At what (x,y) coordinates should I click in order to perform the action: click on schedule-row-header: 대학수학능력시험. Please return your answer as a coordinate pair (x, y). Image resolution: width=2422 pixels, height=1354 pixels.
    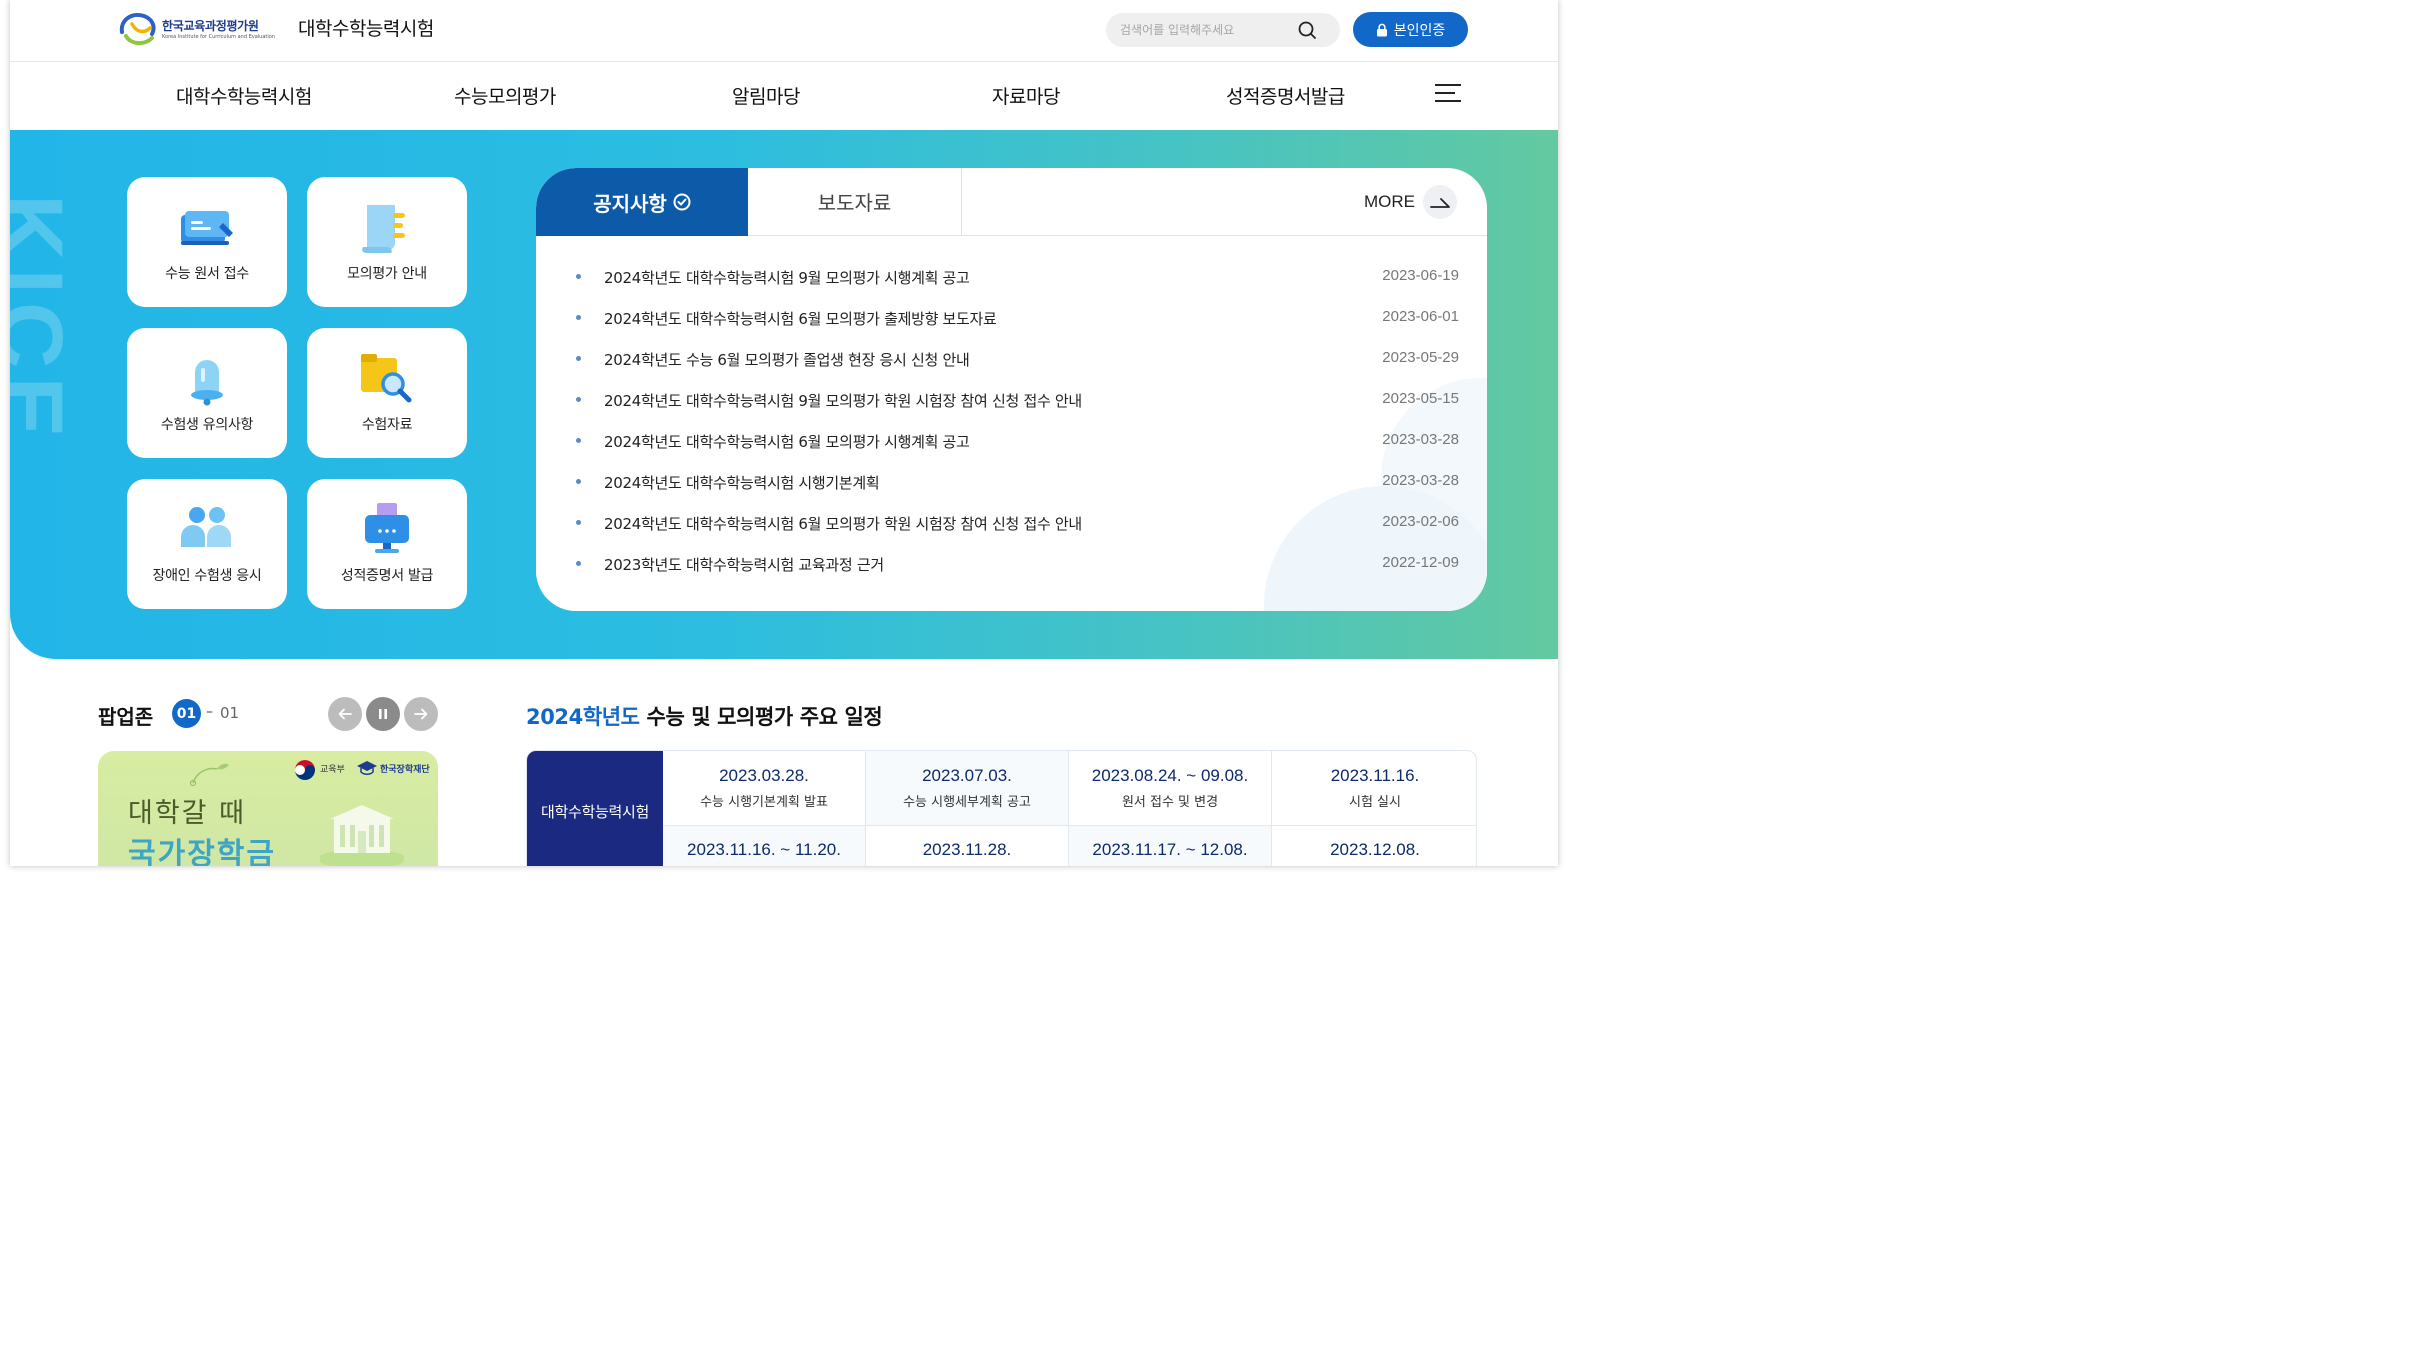
    Looking at the image, I should click on (595, 808).